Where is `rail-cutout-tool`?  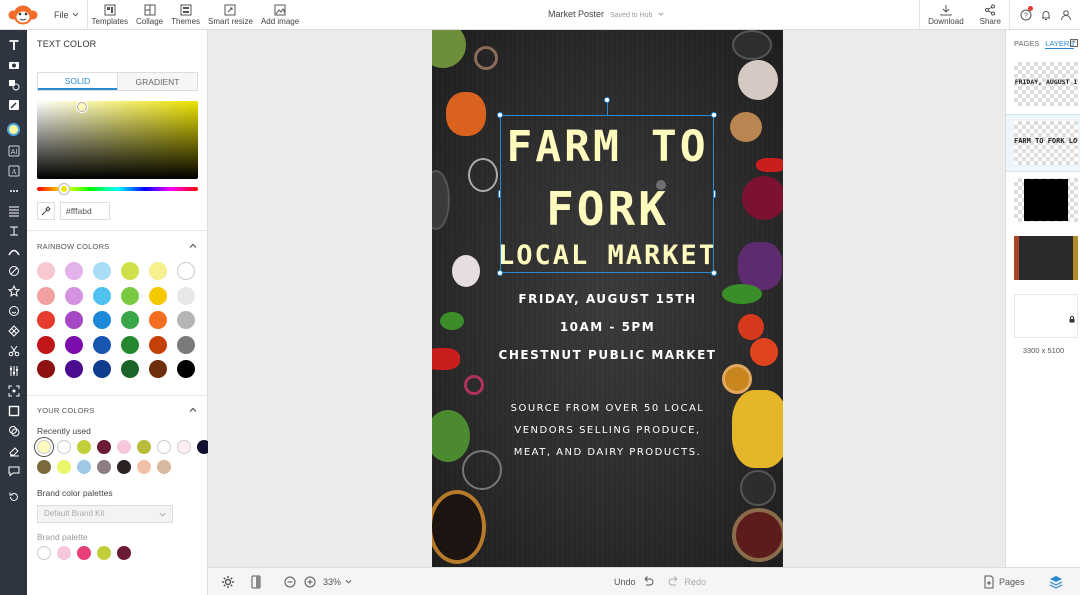 rail-cutout-tool is located at coordinates (13, 351).